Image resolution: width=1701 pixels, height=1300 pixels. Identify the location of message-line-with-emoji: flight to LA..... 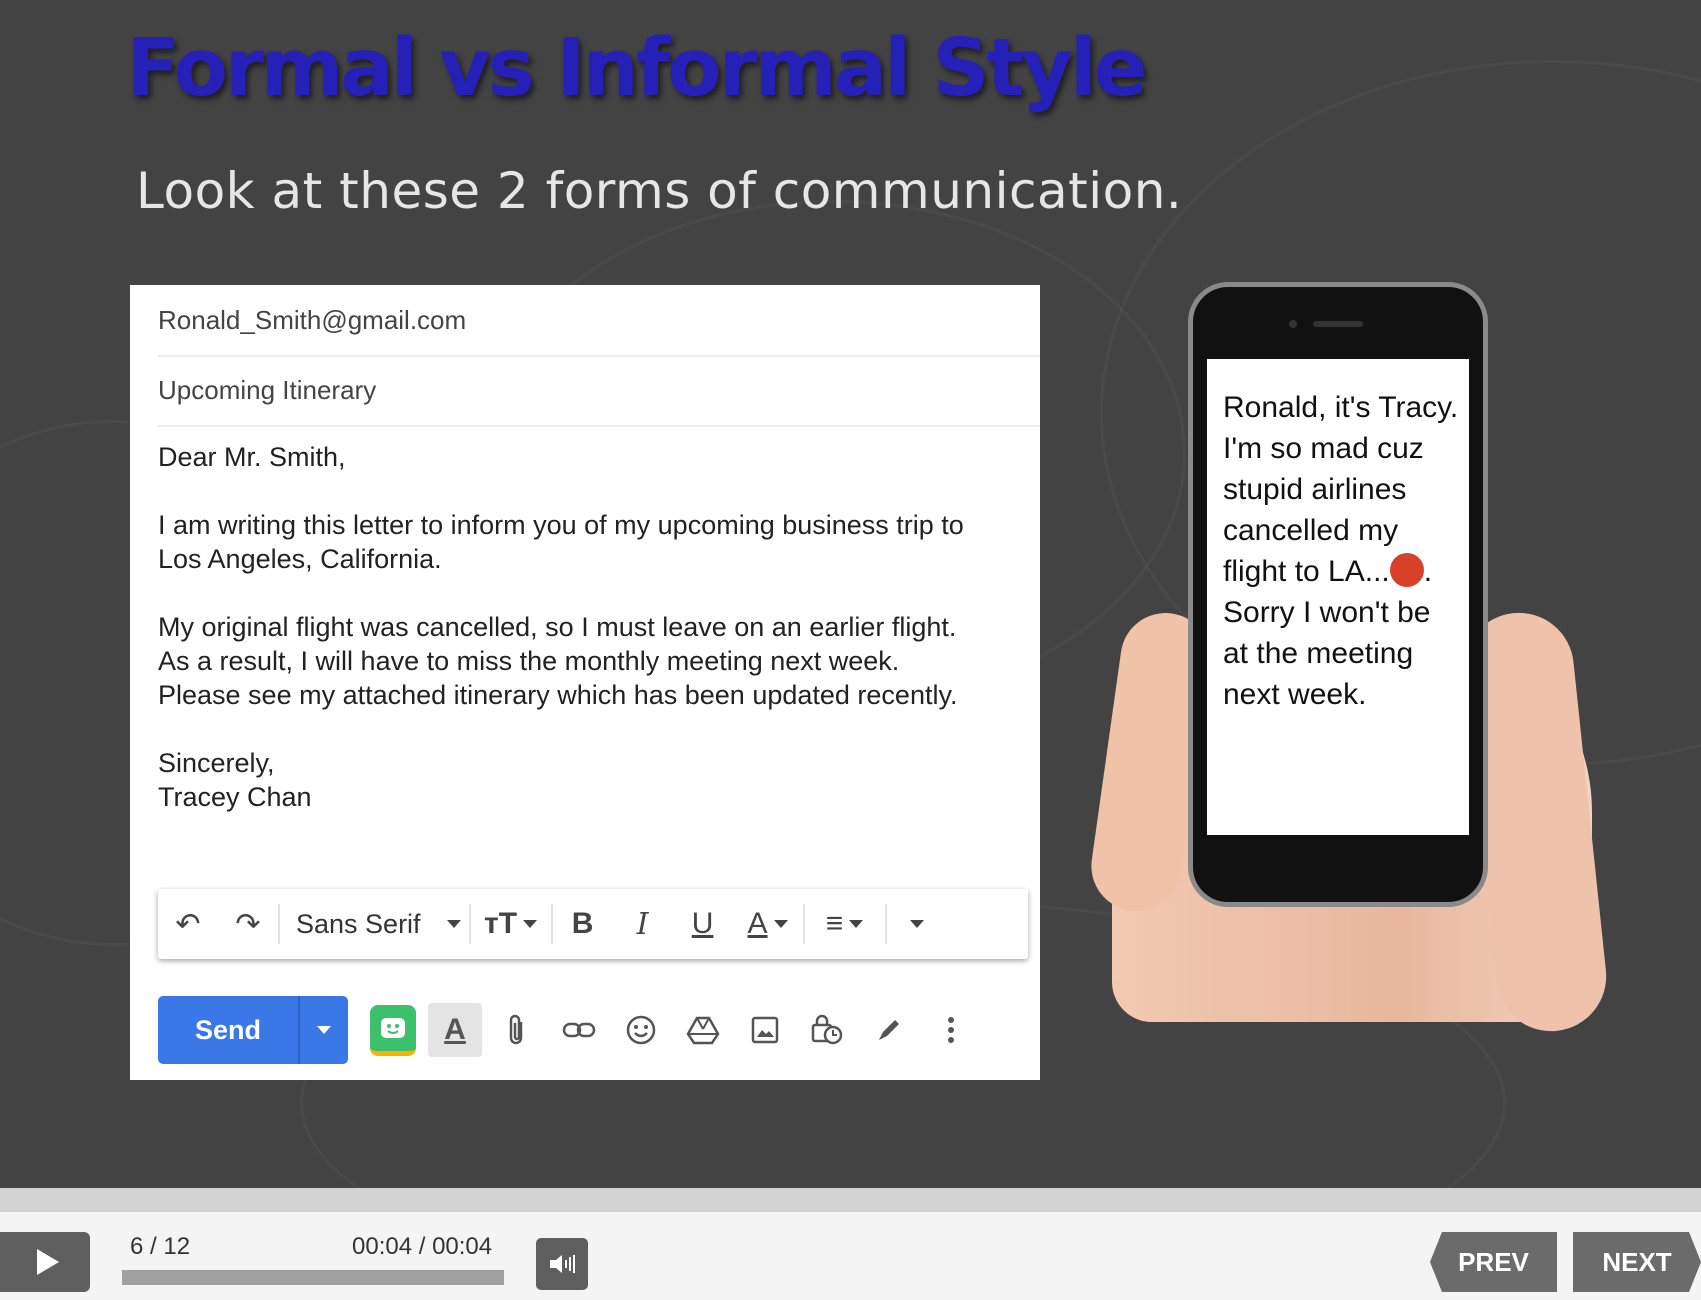
(1341, 571).